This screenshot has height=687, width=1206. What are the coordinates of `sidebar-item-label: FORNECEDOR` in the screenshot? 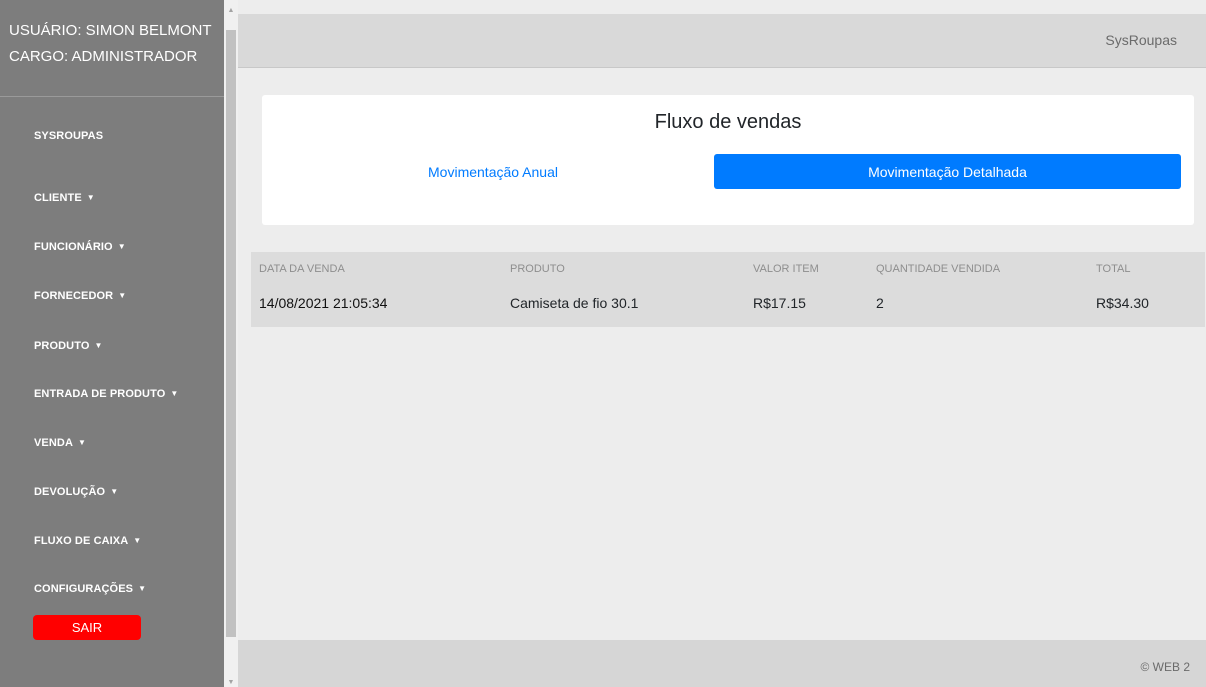 It's located at (74, 296).